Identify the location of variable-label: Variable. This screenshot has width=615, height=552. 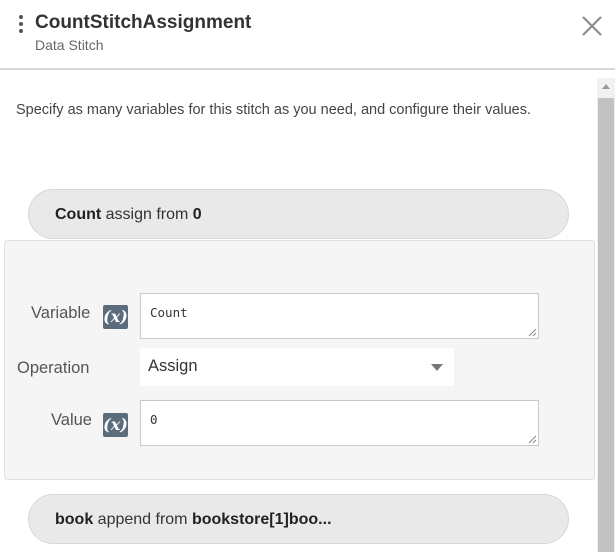
(61, 313).